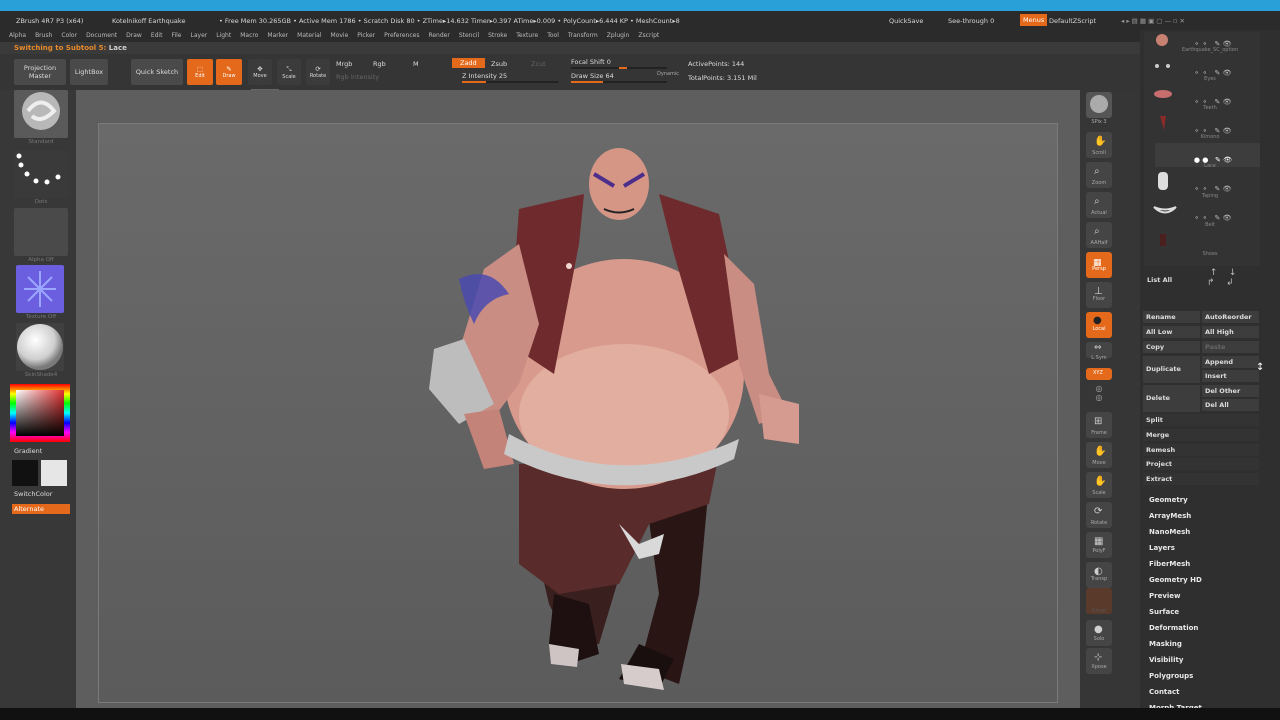 The height and width of the screenshot is (720, 1280). Describe the element at coordinates (223, 36) in the screenshot. I see `menu-light: Light` at that location.